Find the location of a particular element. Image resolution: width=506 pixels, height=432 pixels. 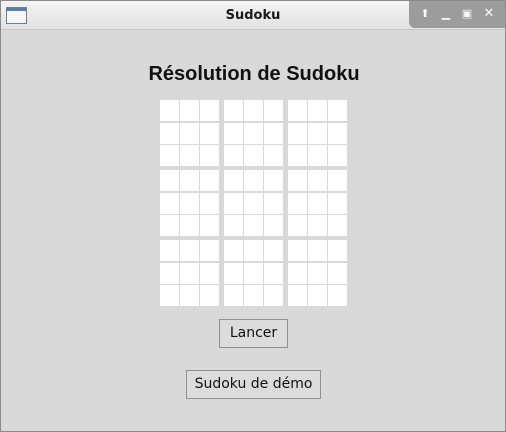

sudoku-cell-r5-c6 is located at coordinates (273, 203).